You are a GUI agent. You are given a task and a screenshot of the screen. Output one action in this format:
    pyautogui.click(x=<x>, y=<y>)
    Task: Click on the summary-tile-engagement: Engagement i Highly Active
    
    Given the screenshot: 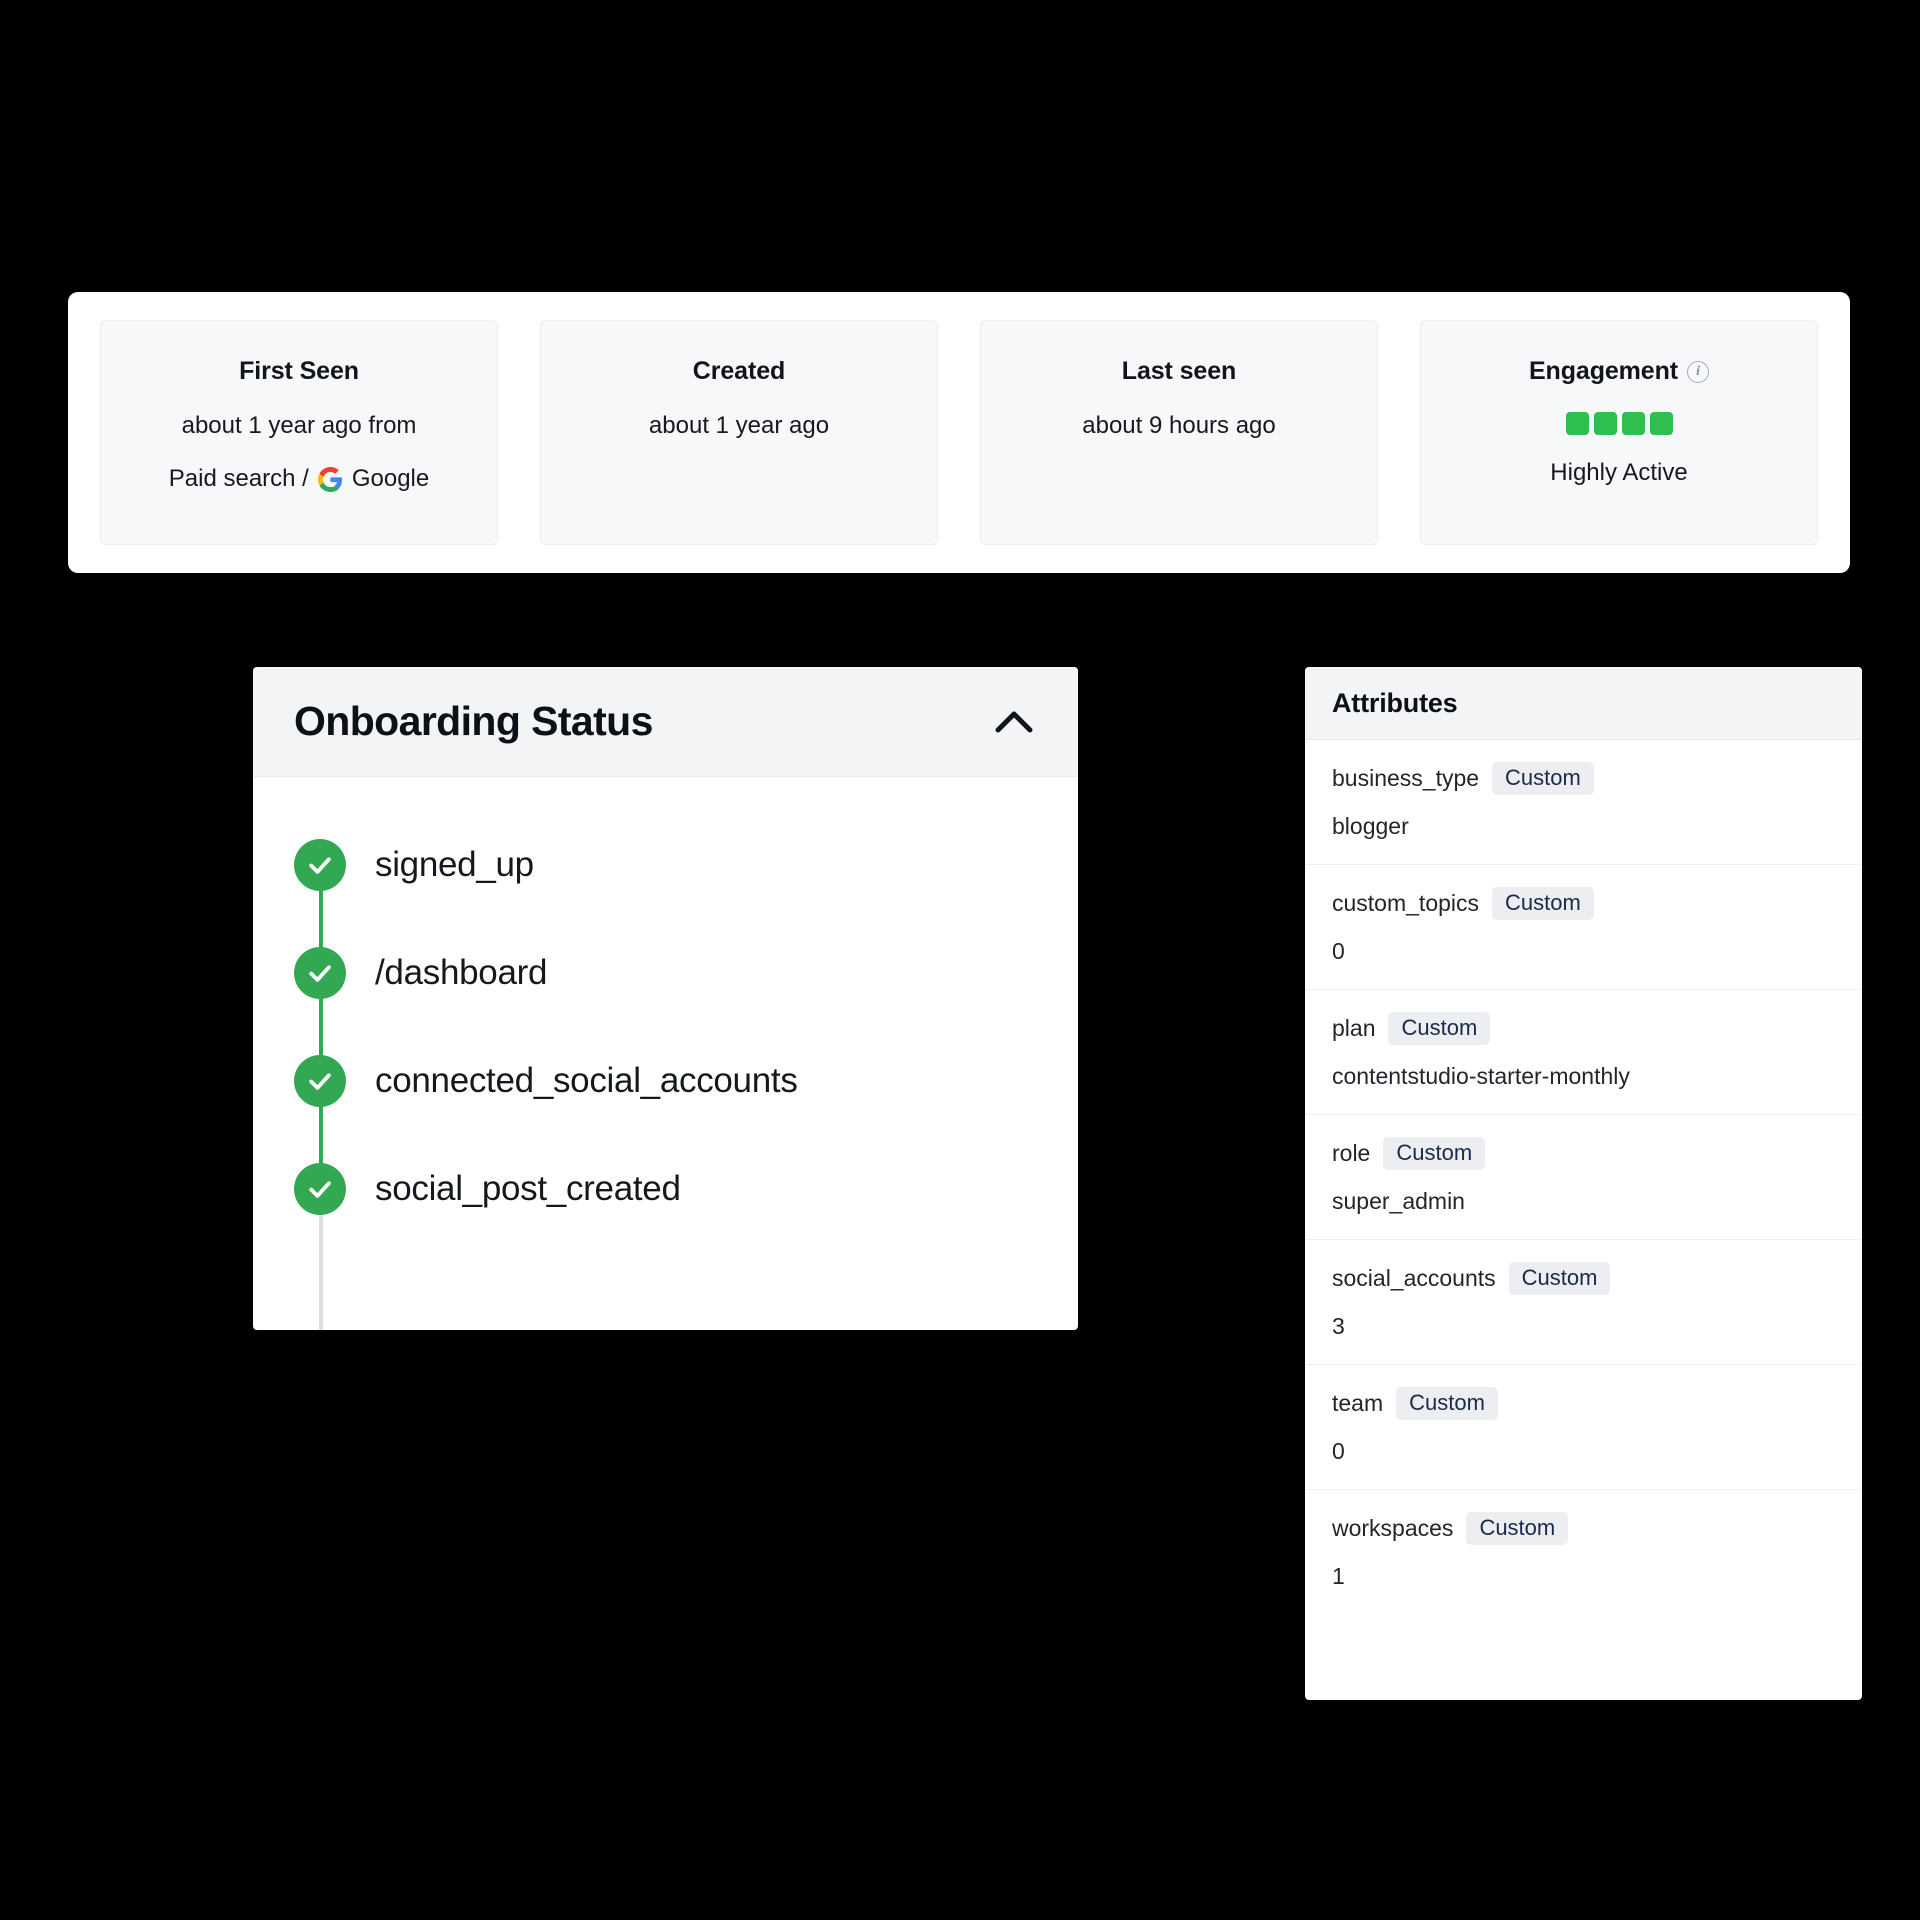 What is the action you would take?
    pyautogui.click(x=1619, y=432)
    